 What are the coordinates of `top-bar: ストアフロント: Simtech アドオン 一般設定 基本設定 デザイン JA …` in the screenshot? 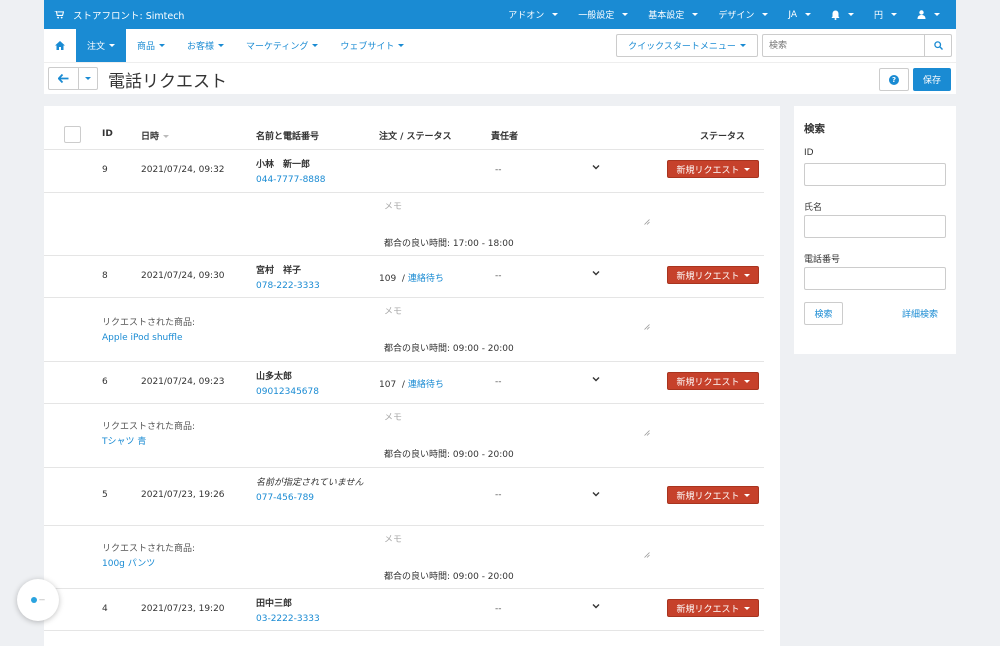 It's located at (500, 14).